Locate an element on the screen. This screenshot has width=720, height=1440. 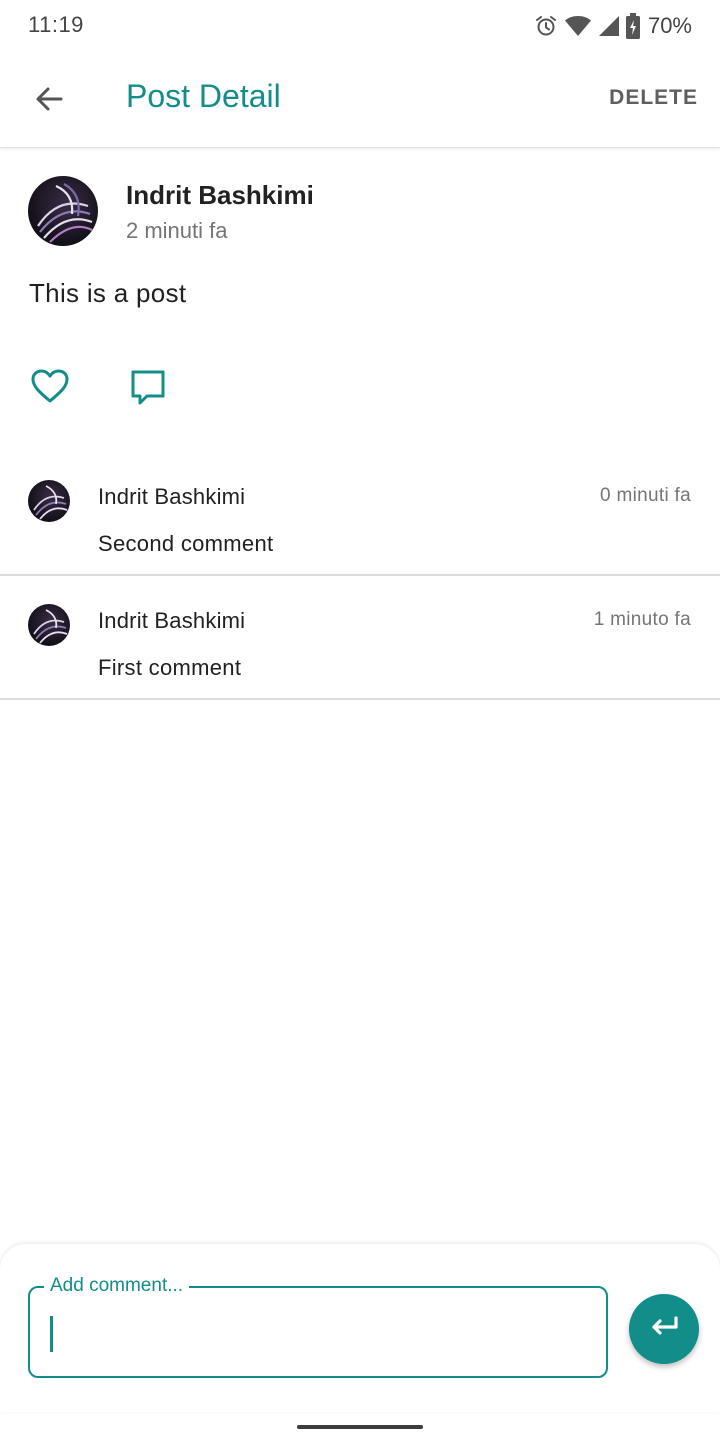
keyboard-return-icon is located at coordinates (664, 1329).